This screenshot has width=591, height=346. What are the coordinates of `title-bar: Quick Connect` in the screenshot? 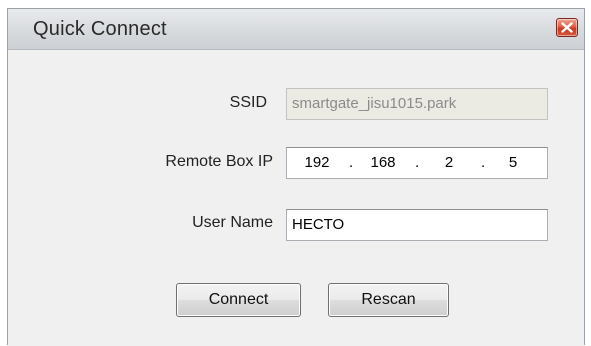 It's located at (296, 29).